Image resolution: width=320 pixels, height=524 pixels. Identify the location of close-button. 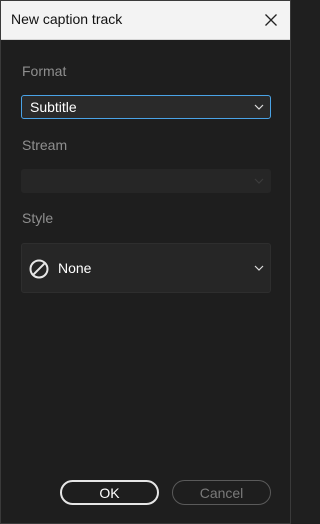
(271, 20).